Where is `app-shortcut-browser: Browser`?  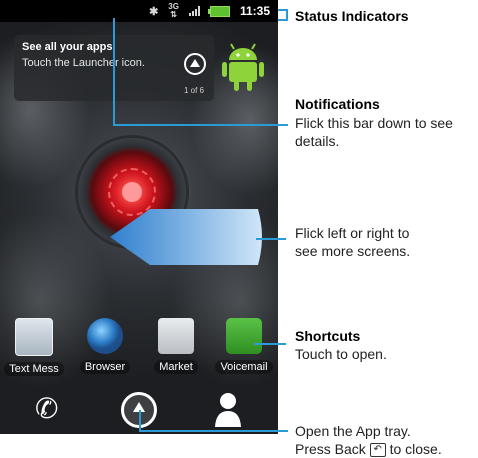 app-shortcut-browser: Browser is located at coordinates (105, 346).